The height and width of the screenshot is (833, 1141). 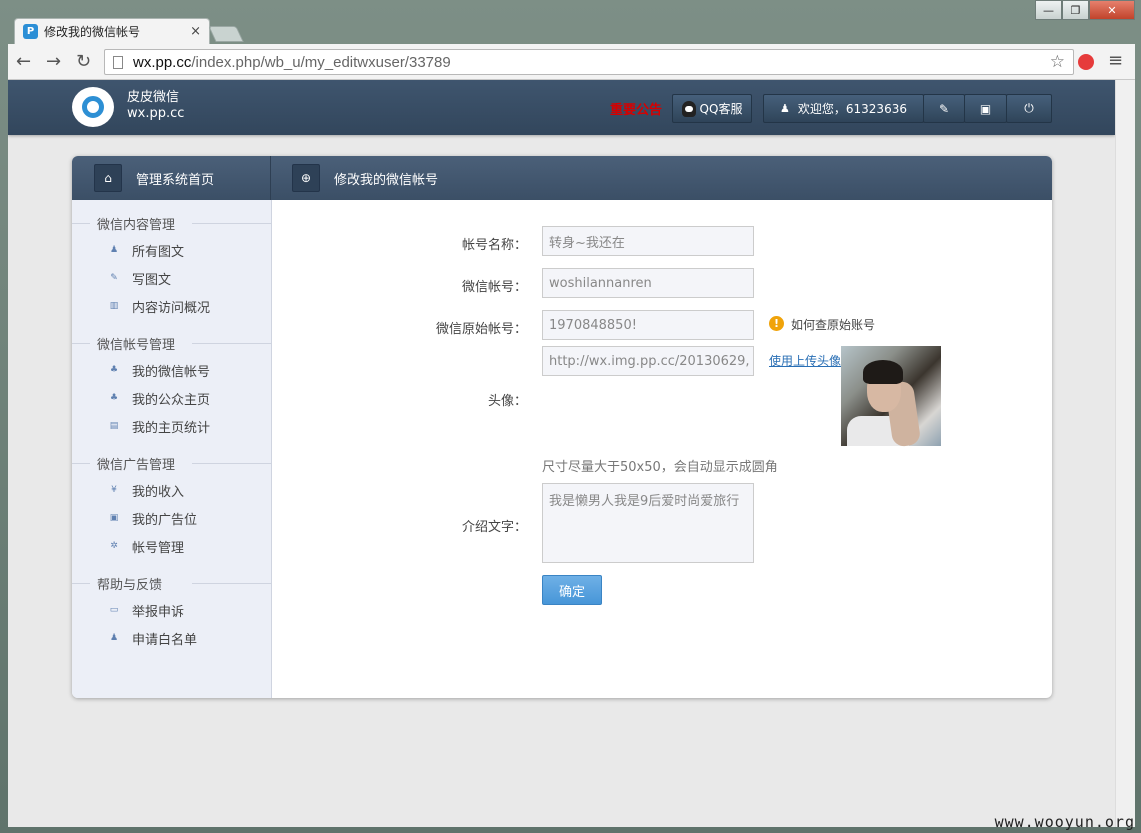 I want to click on tab-title: 修改我的微信帐号, so click(x=92, y=32).